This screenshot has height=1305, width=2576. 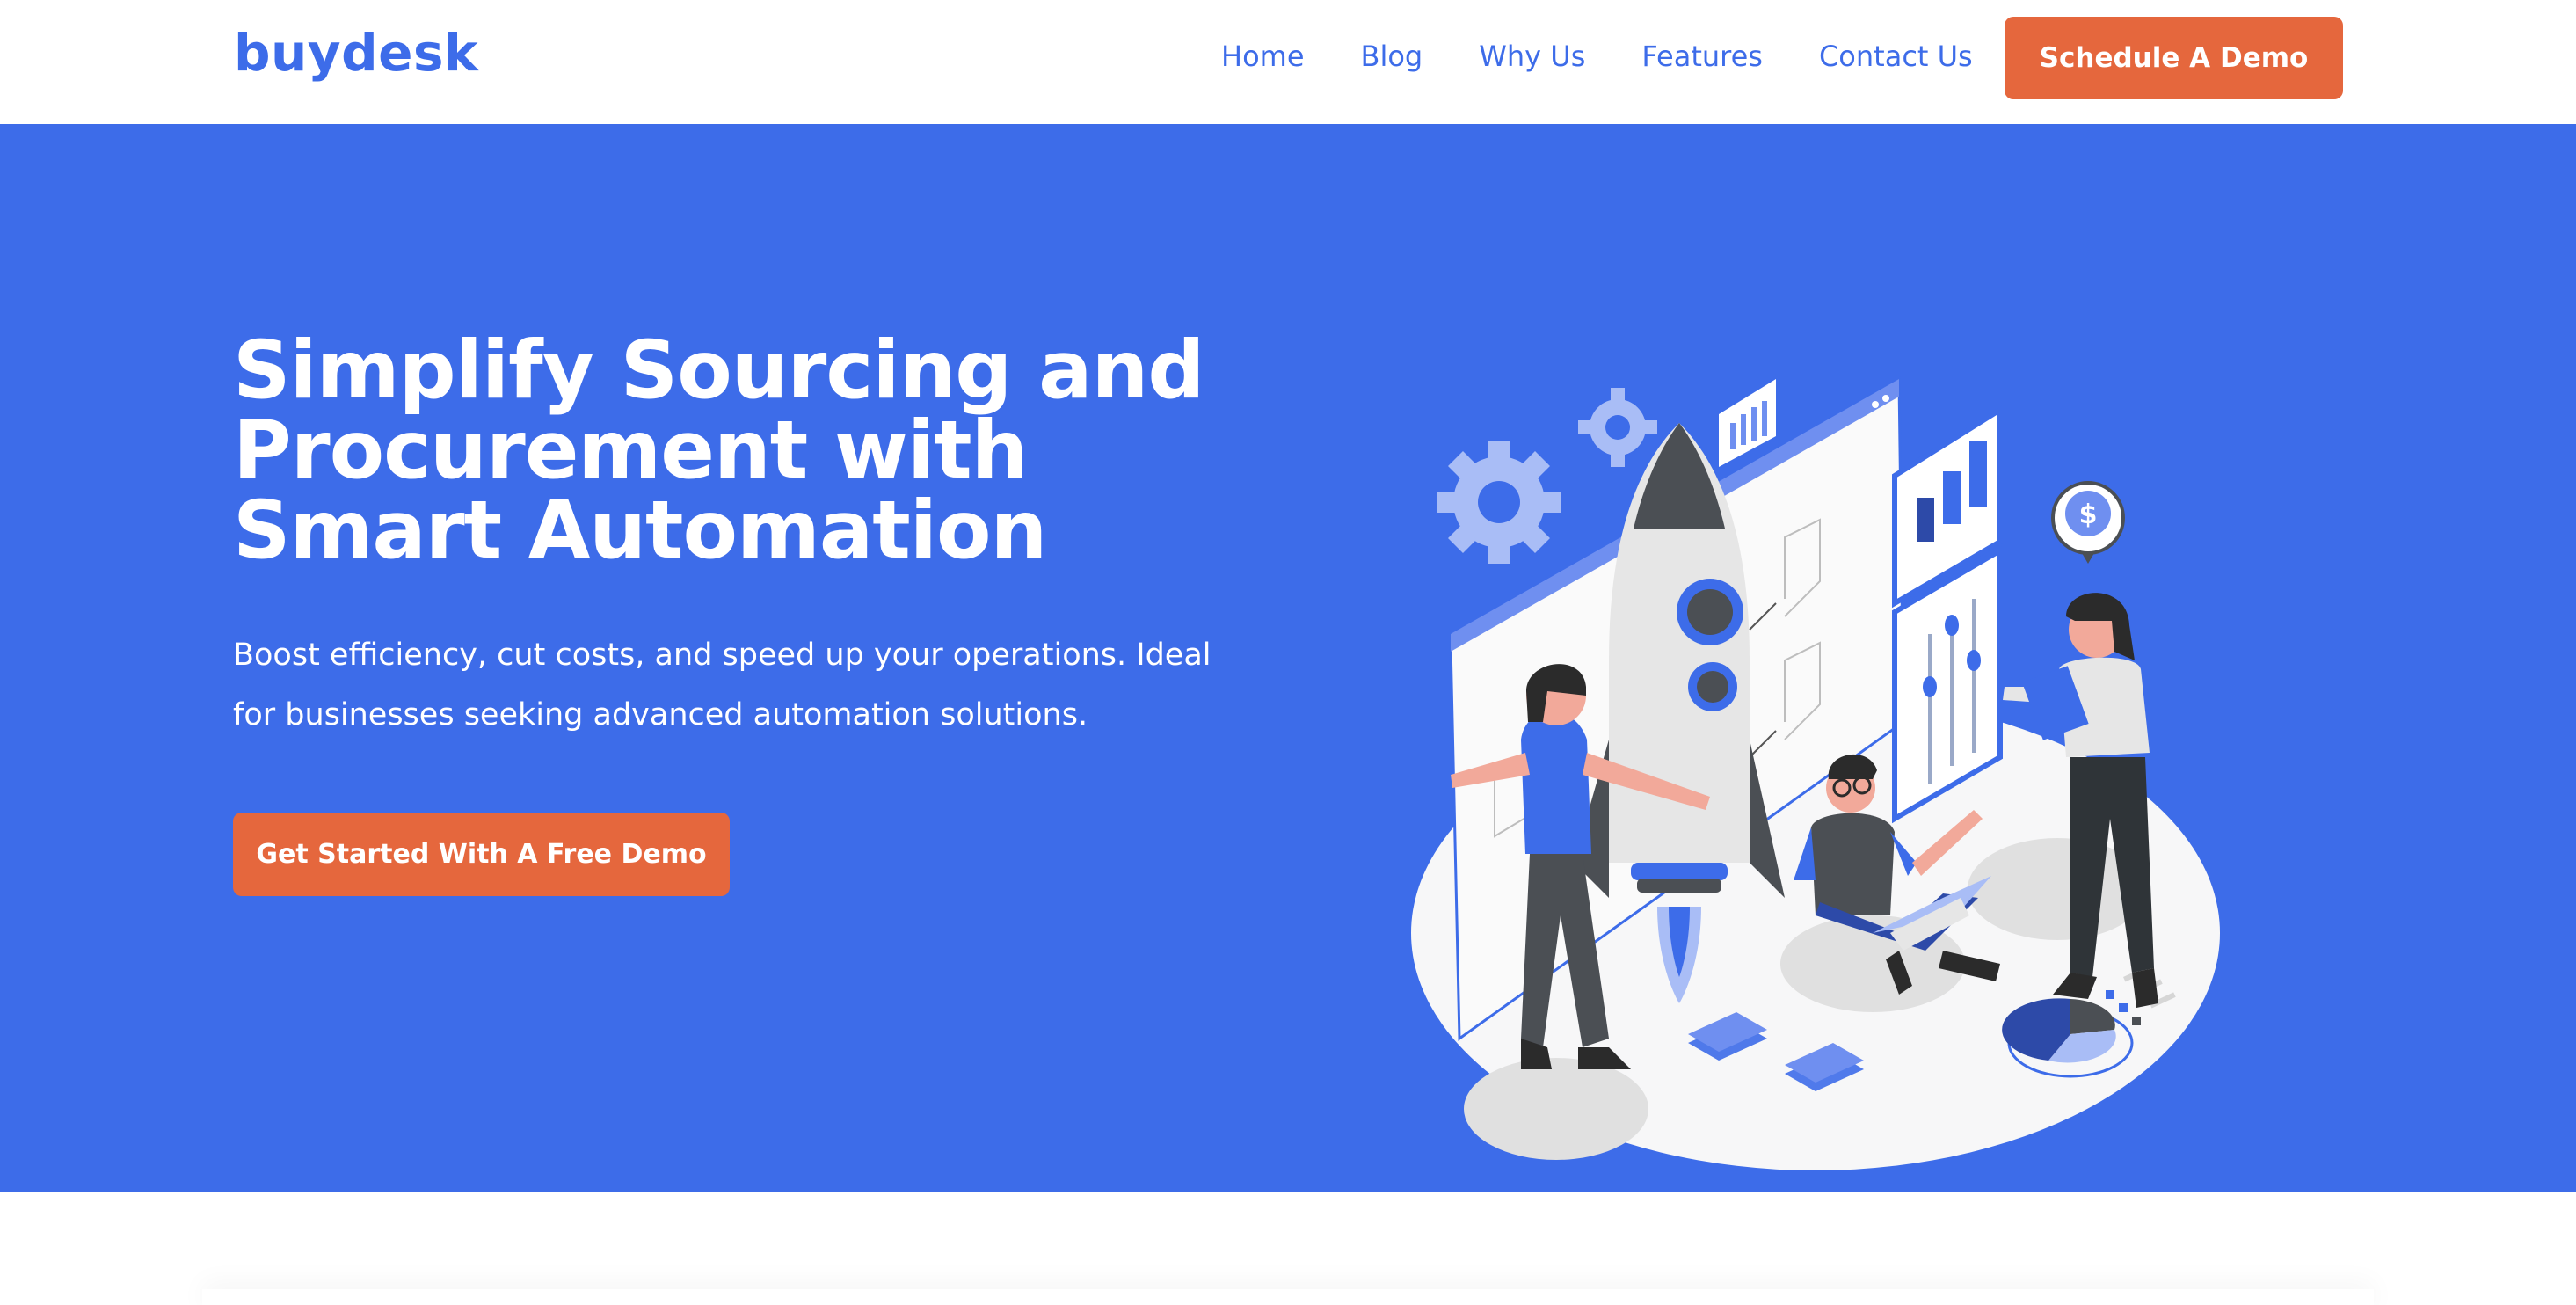 What do you see at coordinates (1288, 1248) in the screenshot?
I see `below-hero-section` at bounding box center [1288, 1248].